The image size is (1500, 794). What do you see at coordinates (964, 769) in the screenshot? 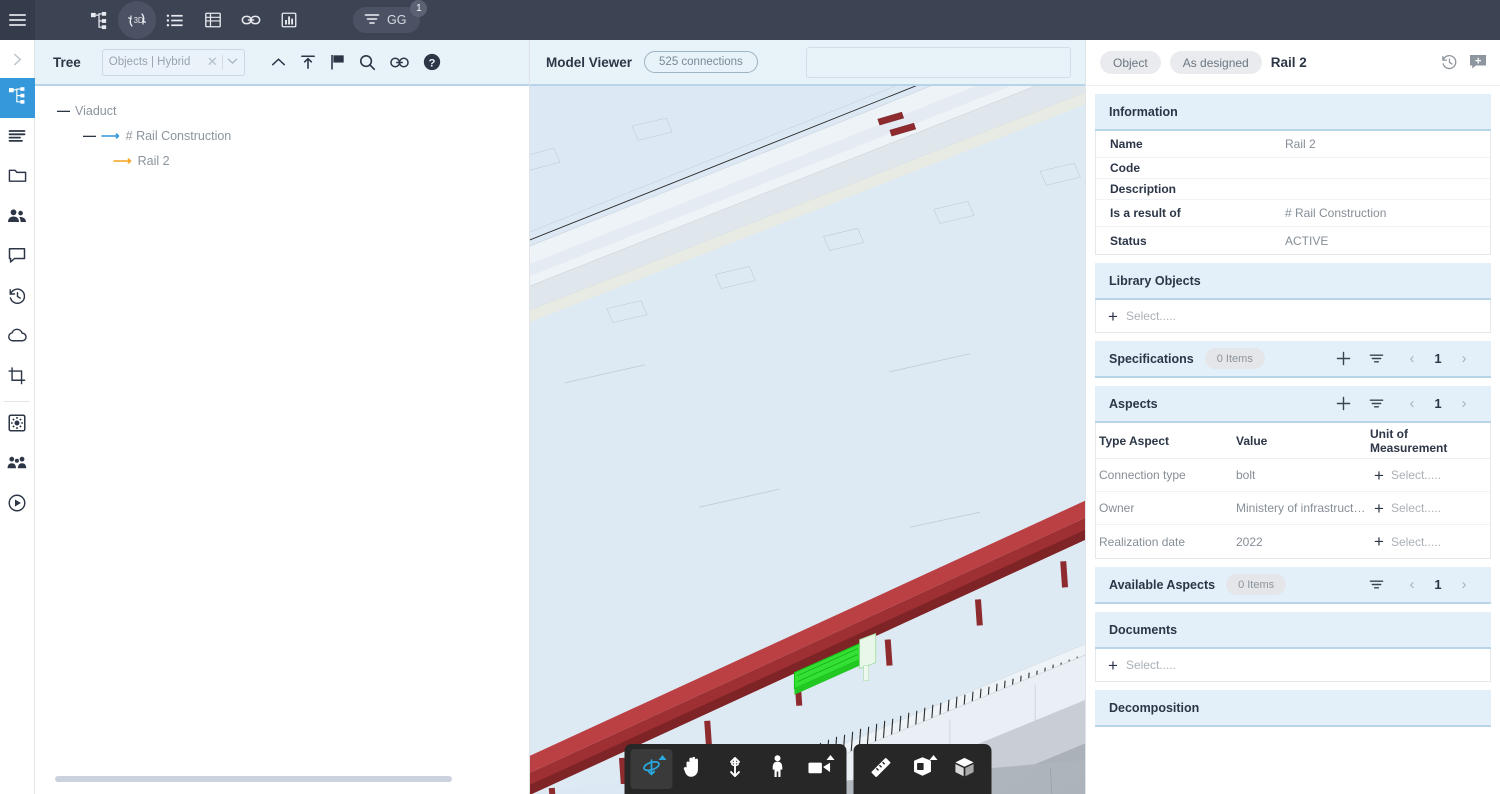
I see `view-cube-tool` at bounding box center [964, 769].